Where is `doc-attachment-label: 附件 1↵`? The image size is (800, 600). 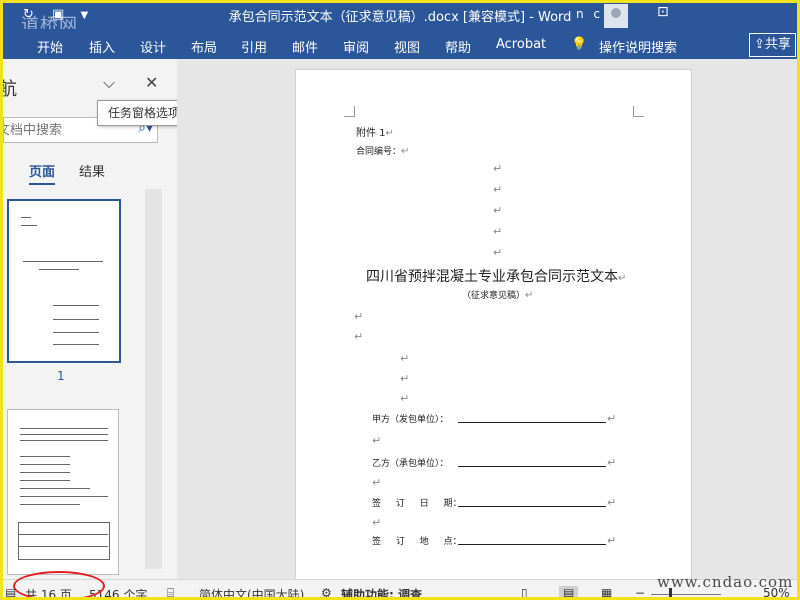
doc-attachment-label: 附件 1↵ is located at coordinates (375, 133).